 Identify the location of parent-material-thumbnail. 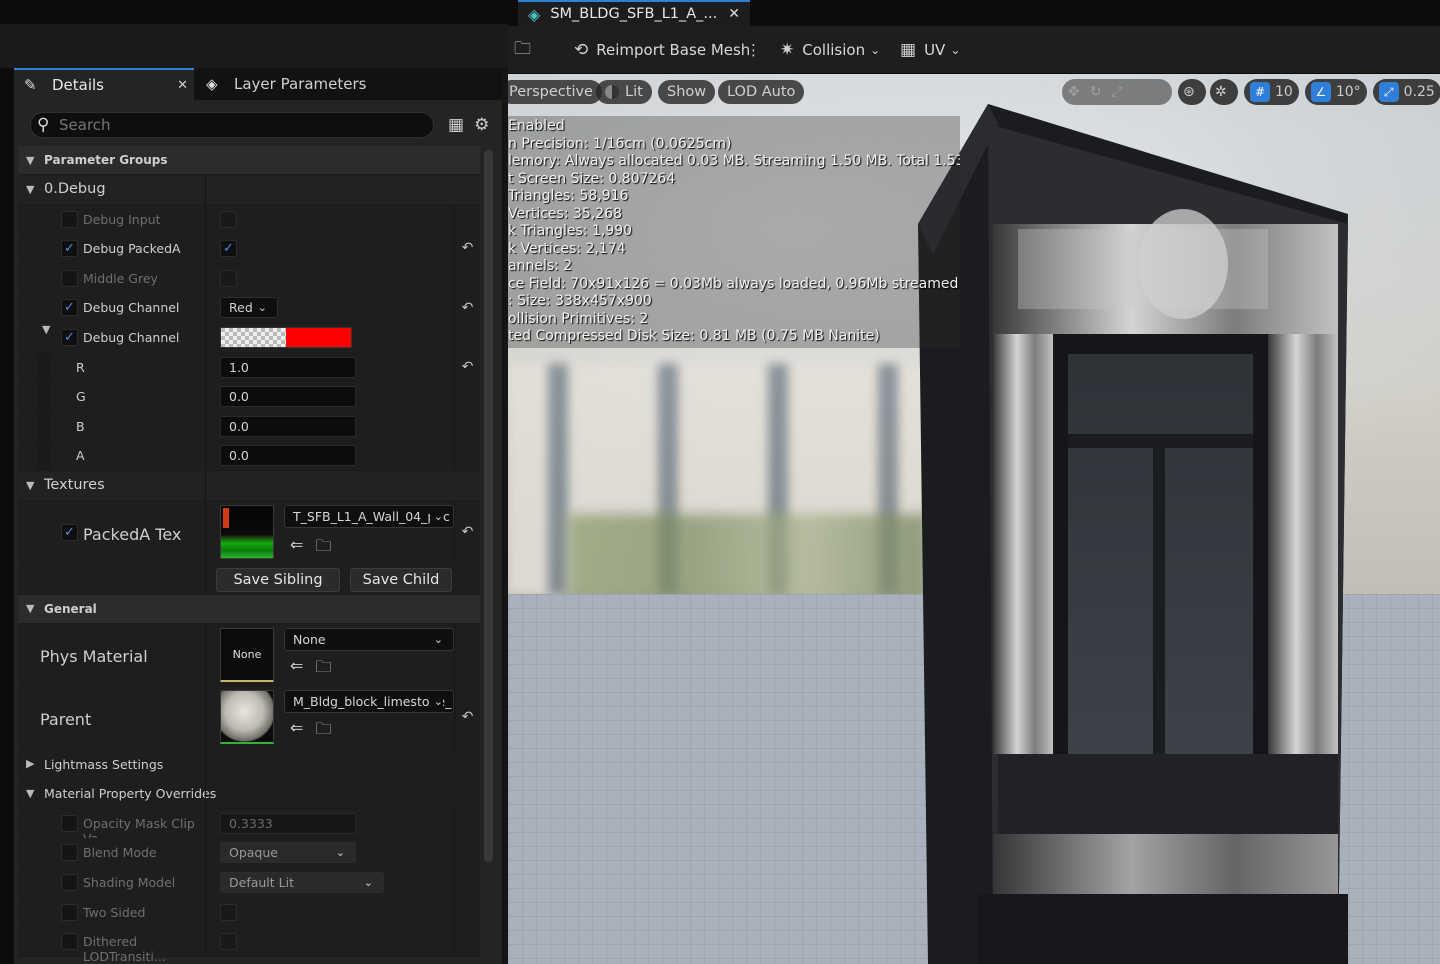
(247, 716).